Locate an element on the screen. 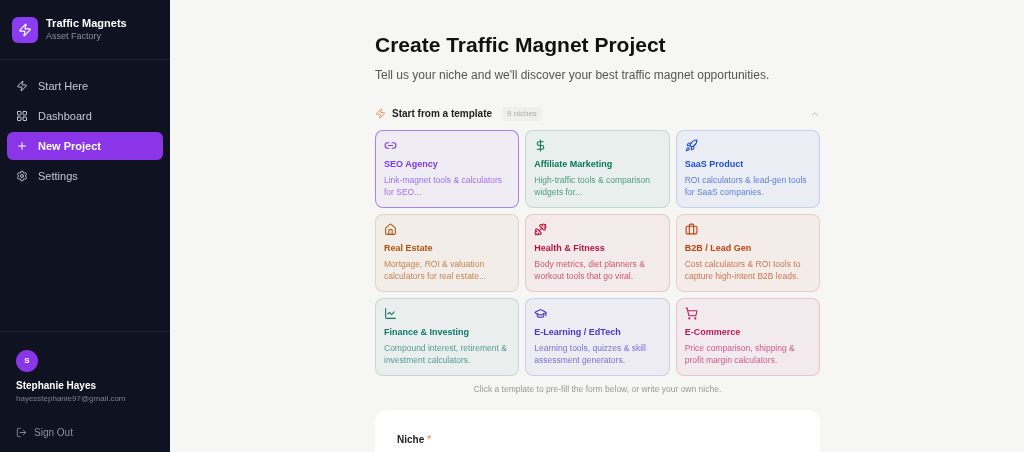 The image size is (1024, 452). chart-icon is located at coordinates (390, 314).